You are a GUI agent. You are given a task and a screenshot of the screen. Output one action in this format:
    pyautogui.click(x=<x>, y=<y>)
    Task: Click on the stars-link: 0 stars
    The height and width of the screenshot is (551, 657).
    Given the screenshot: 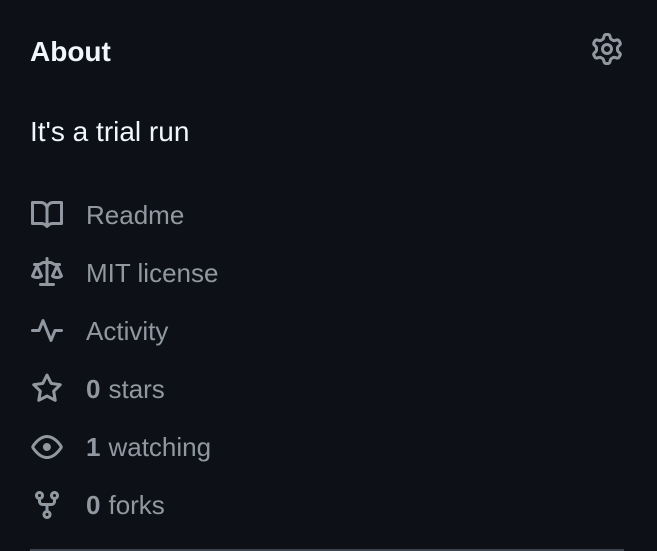 What is the action you would take?
    pyautogui.click(x=327, y=389)
    